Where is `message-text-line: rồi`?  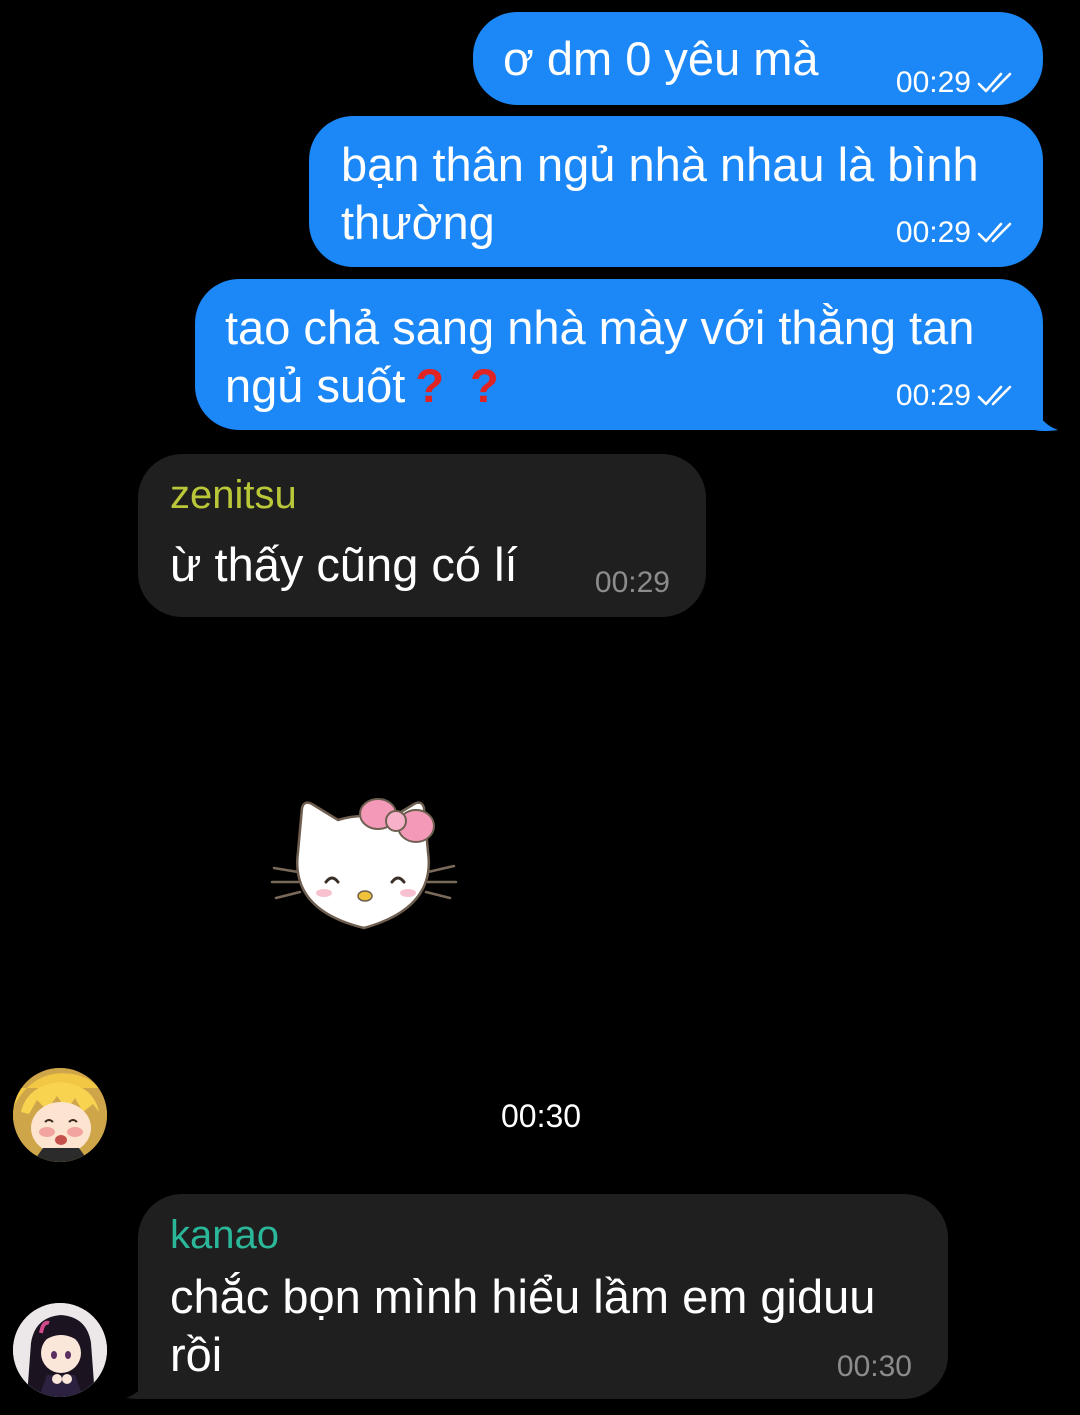
message-text-line: rồi is located at coordinates (196, 1354).